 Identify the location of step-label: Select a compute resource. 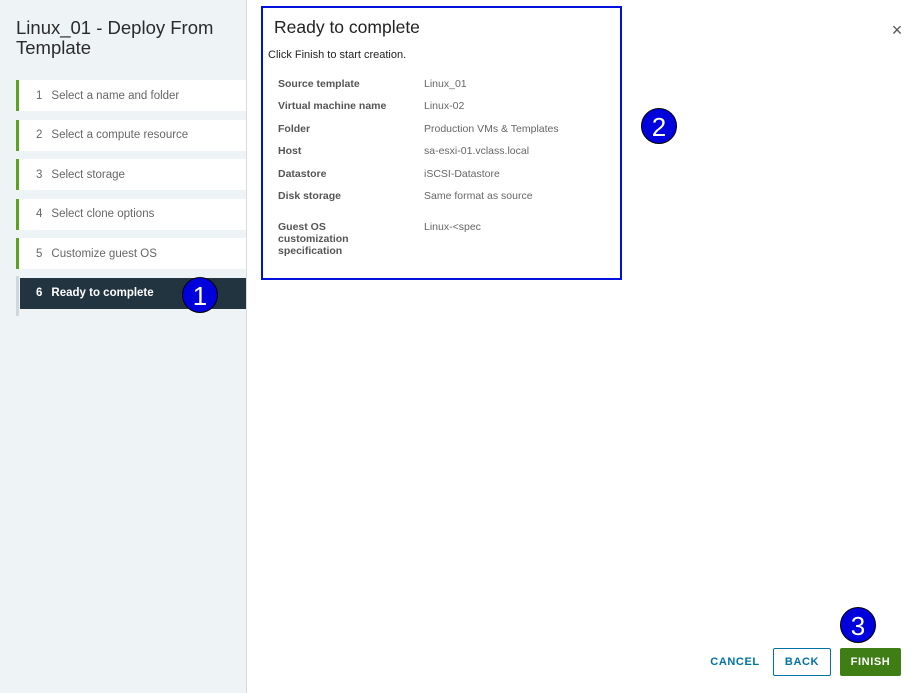
(120, 135).